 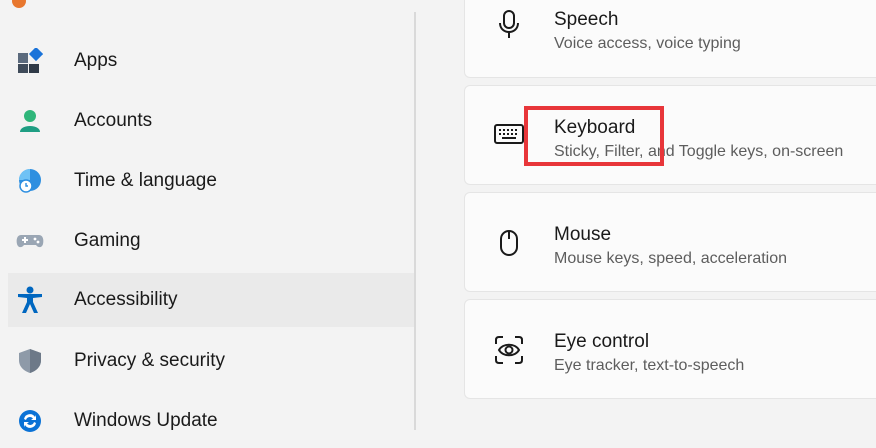 What do you see at coordinates (30, 61) in the screenshot?
I see `apps-icon` at bounding box center [30, 61].